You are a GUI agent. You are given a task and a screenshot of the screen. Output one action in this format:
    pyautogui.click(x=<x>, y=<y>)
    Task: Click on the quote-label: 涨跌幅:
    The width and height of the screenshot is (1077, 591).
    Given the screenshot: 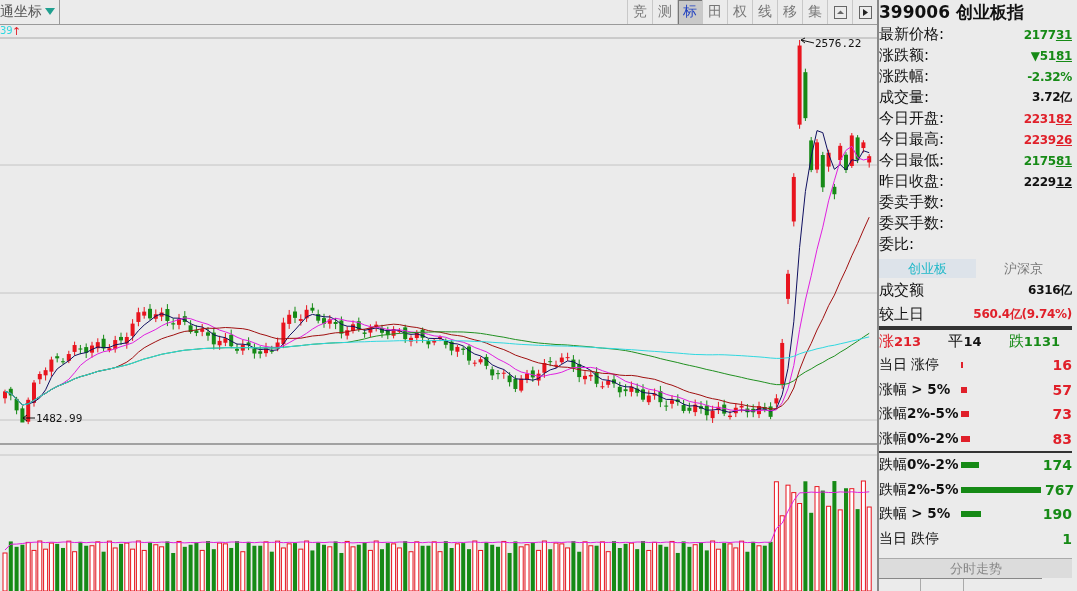 What is the action you would take?
    pyautogui.click(x=904, y=76)
    